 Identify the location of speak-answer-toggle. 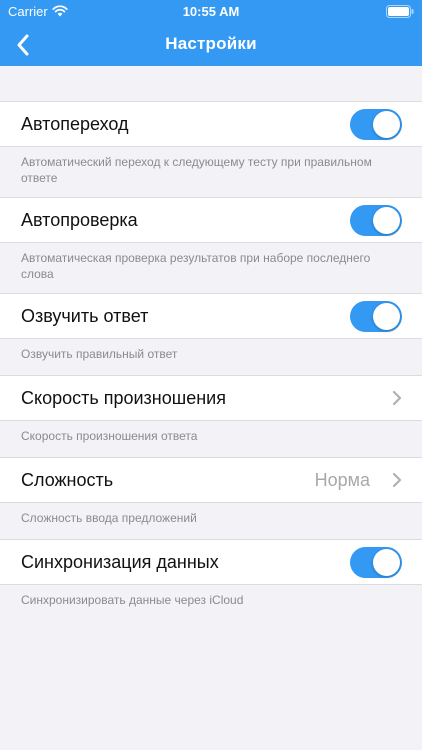
(376, 316).